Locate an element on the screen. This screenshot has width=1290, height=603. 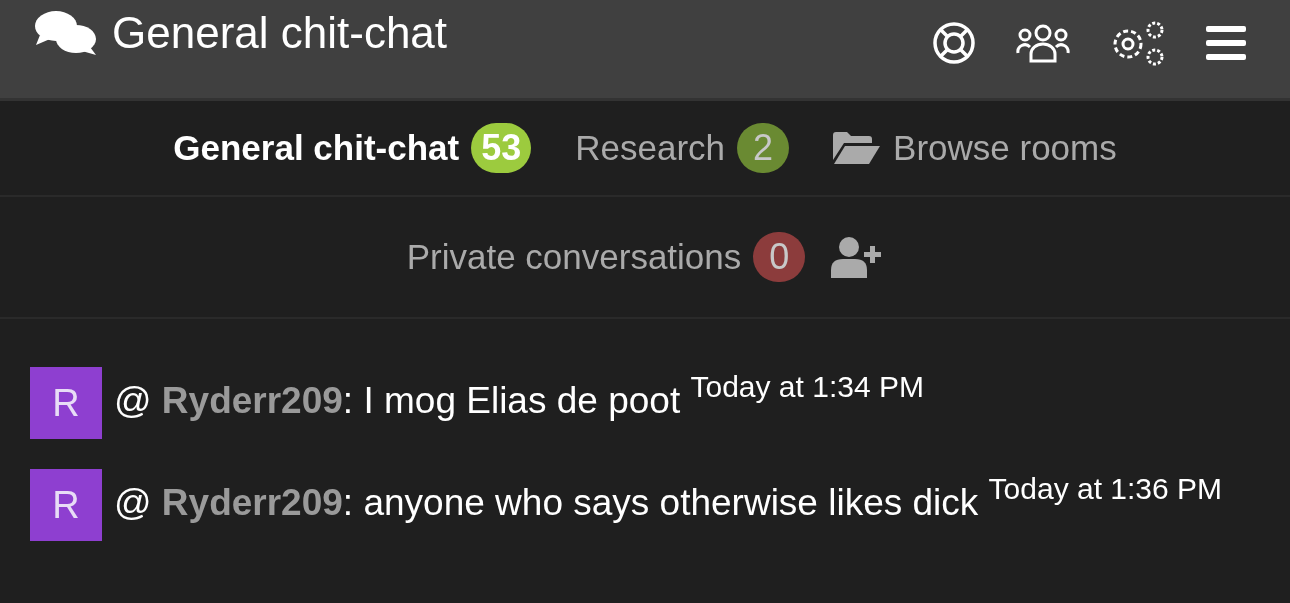
unread-count-badge: 2 is located at coordinates (763, 148).